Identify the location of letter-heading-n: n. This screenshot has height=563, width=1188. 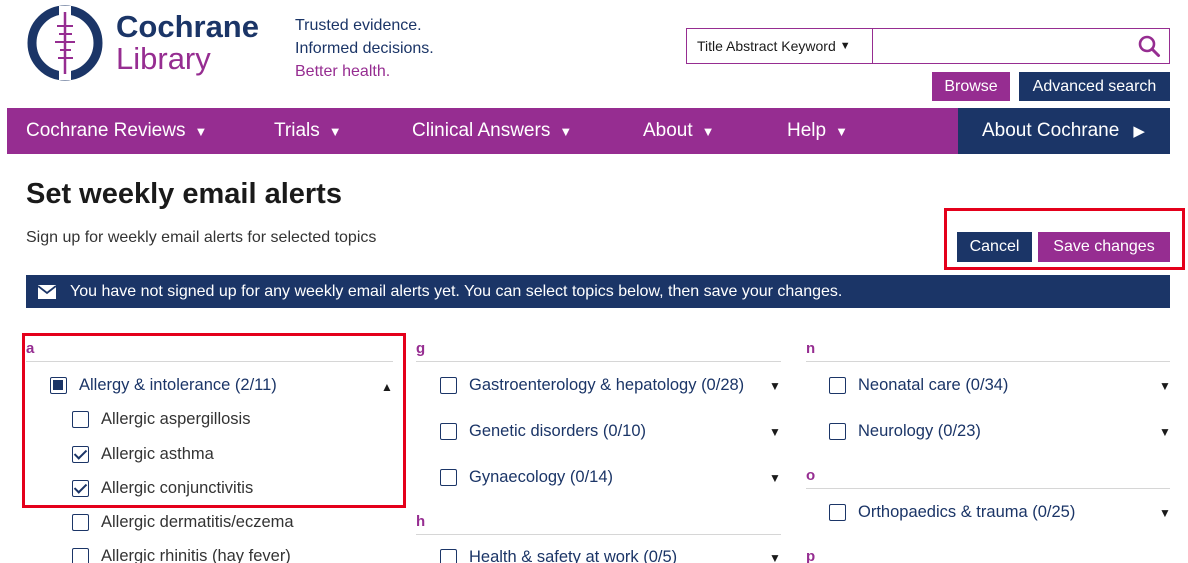
(988, 351).